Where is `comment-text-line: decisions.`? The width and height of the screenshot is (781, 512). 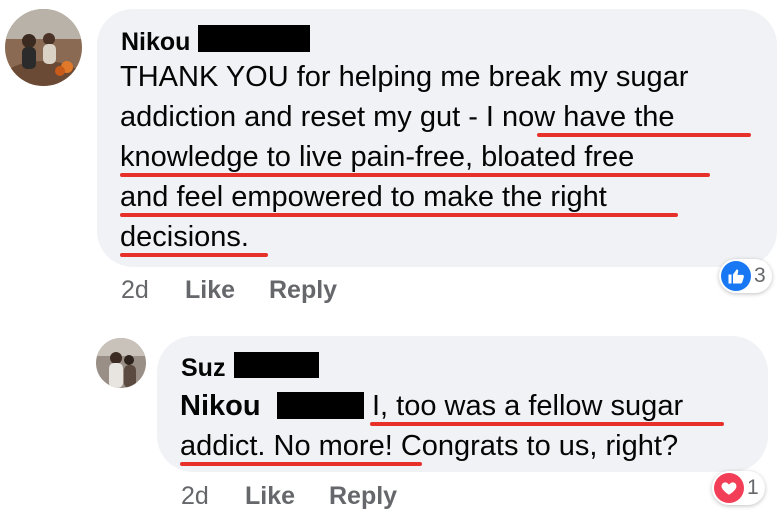
comment-text-line: decisions. is located at coordinates (184, 237).